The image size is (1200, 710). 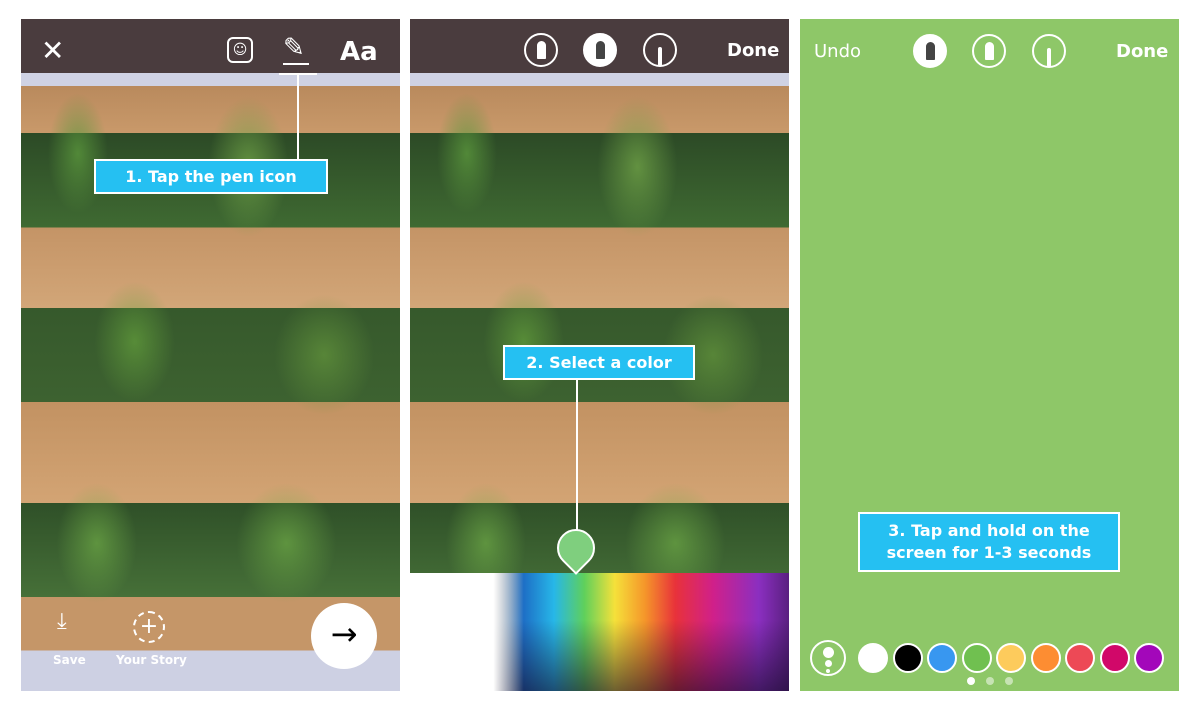 I want to click on pen-icon: ✎, so click(x=294, y=48).